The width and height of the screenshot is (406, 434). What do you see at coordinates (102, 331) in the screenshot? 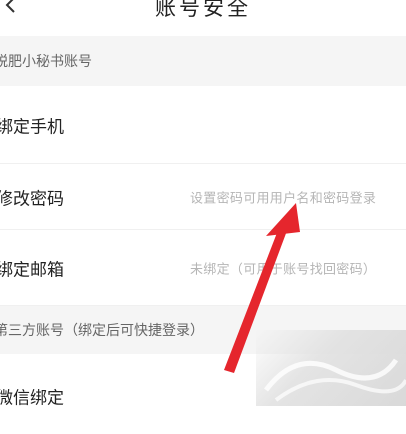
I see `section-label: 第三方账号（绑定后可快捷登录）` at bounding box center [102, 331].